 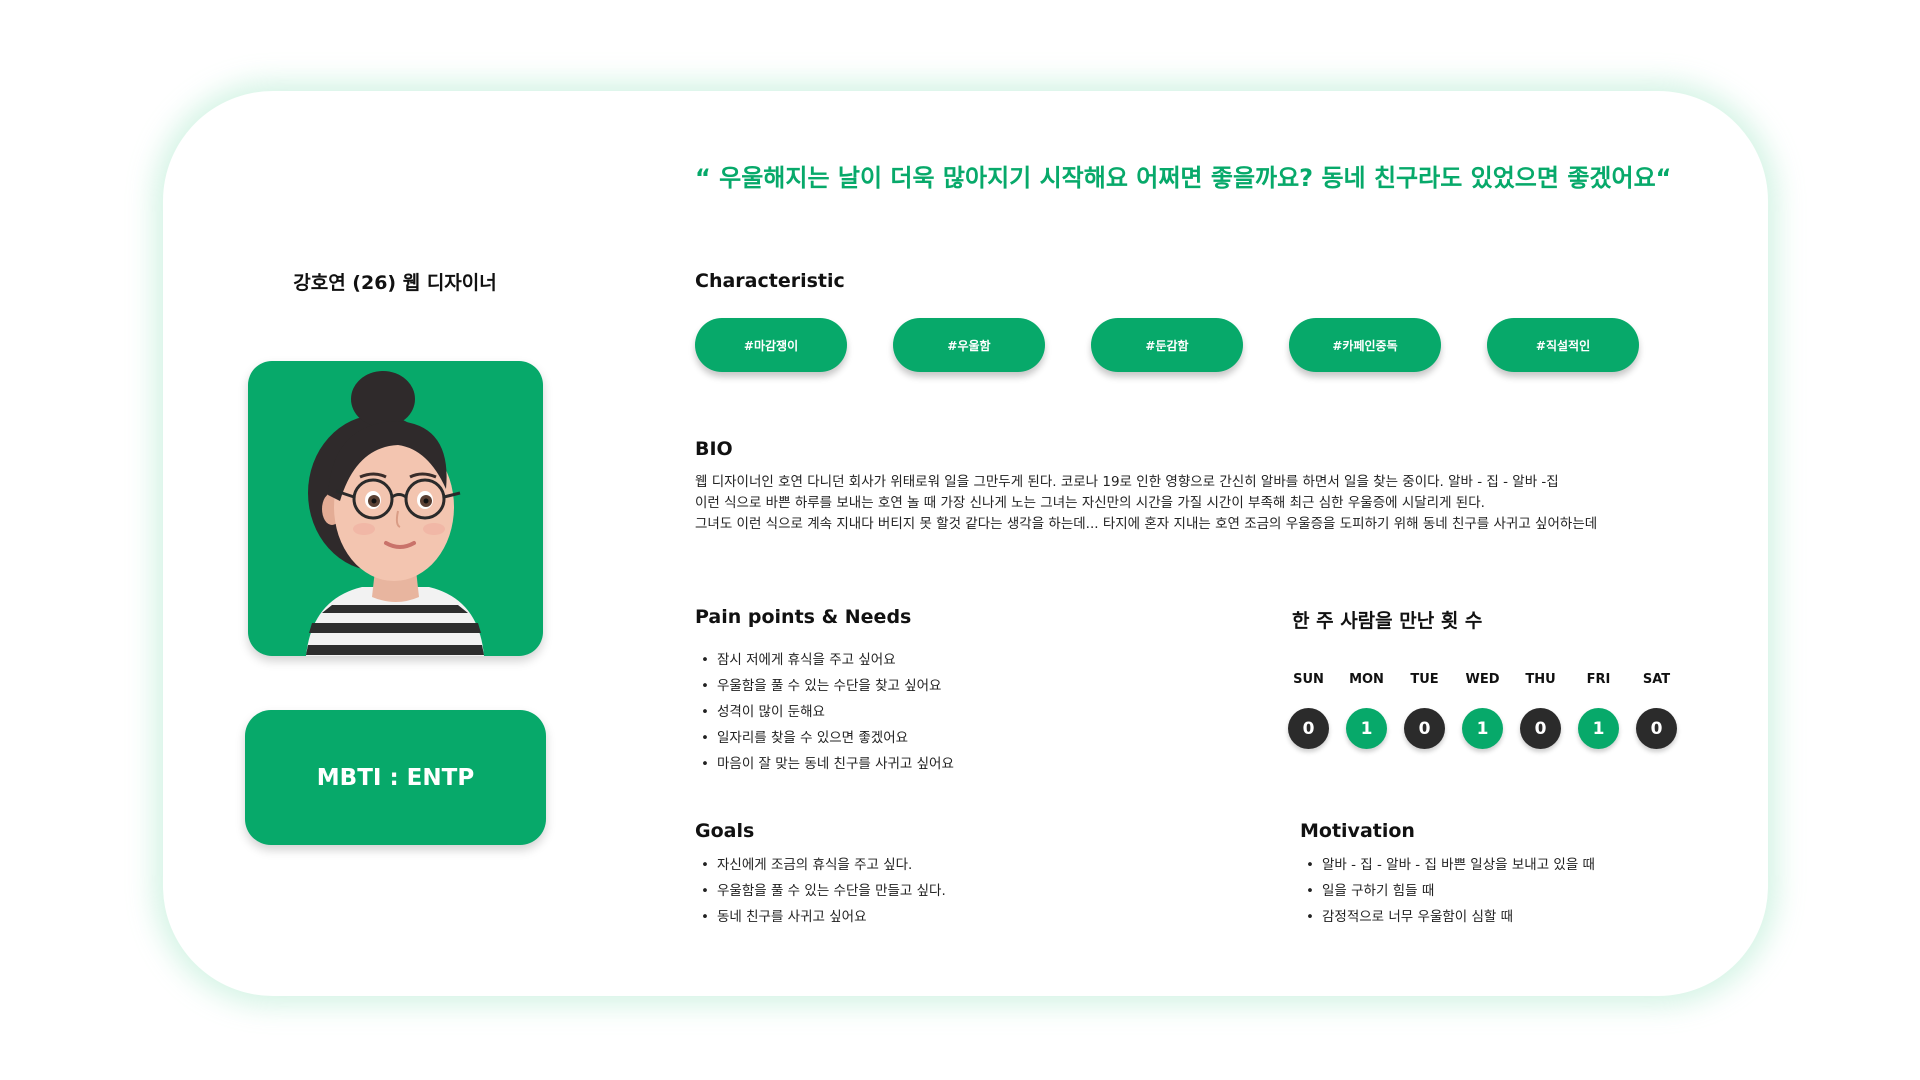 I want to click on list-item: 알바 - 집 - 알바 - 집 바쁜 일상을 보내고 있을 때, so click(x=1447, y=865).